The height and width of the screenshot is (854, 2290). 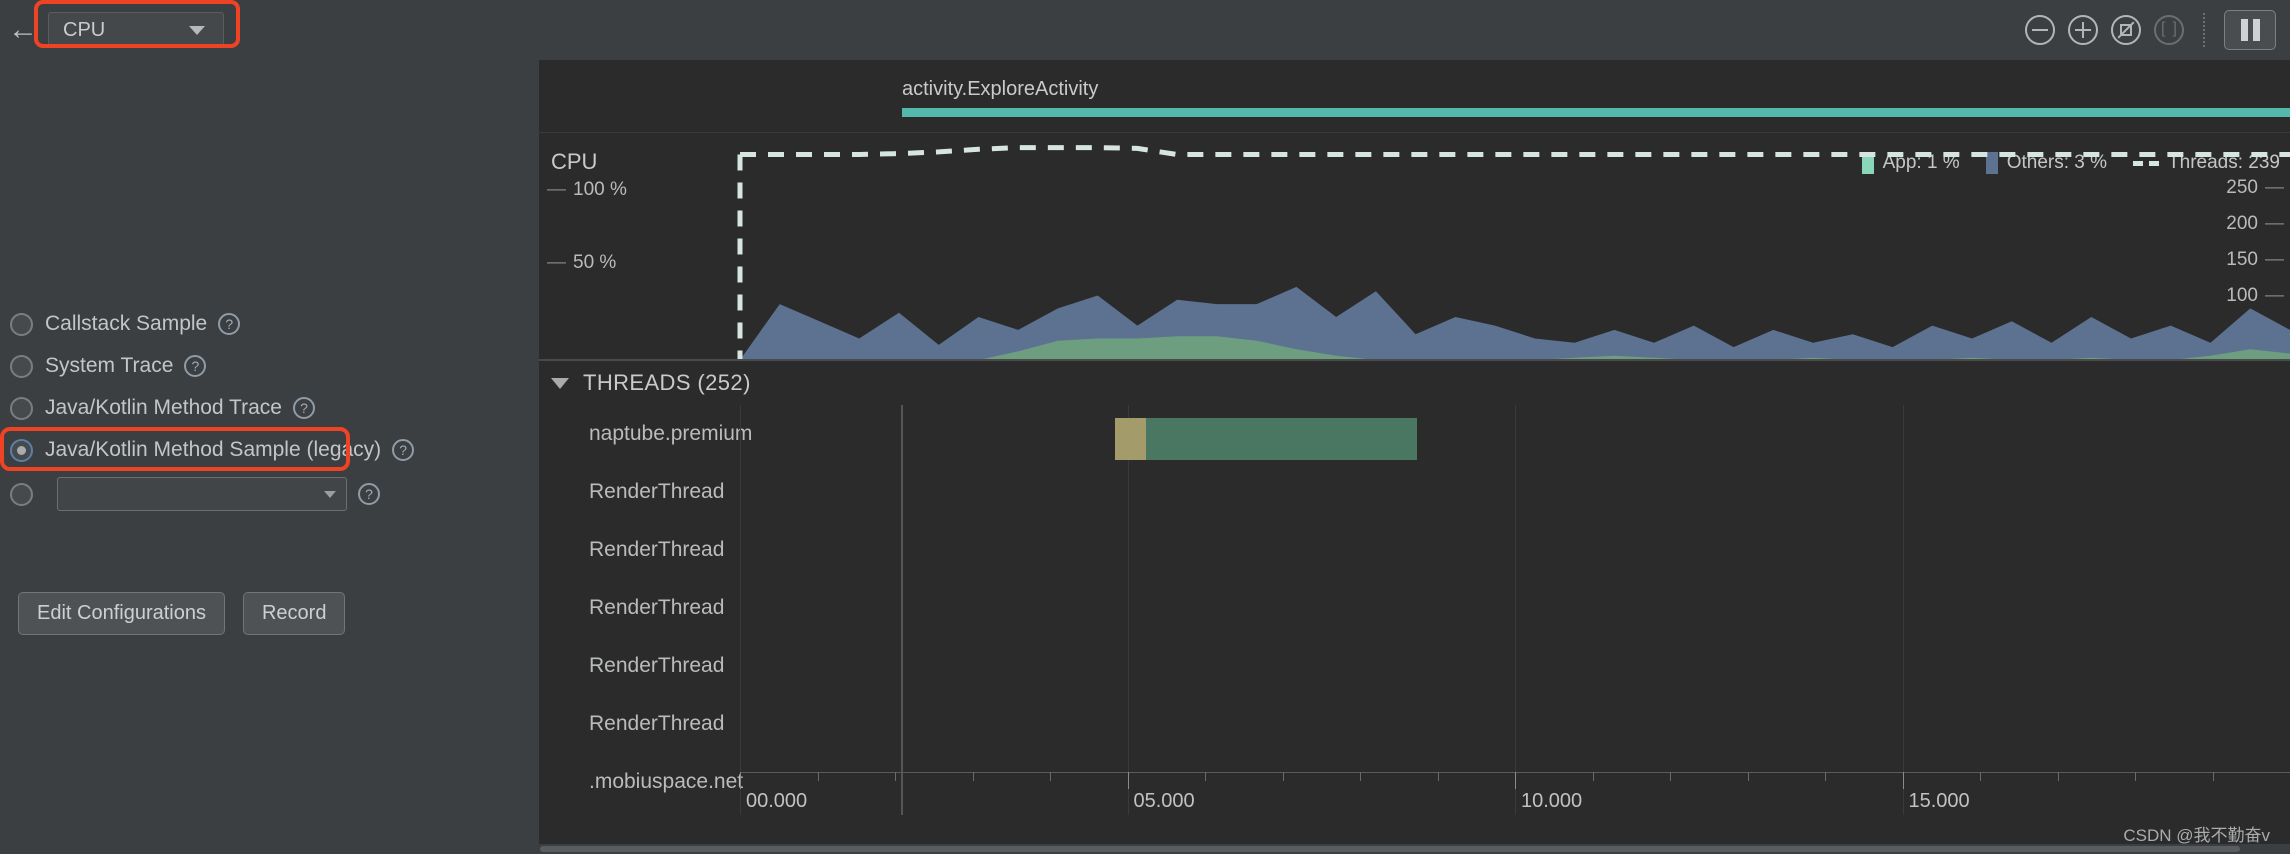 I want to click on radio-label: Callstack Sample, so click(x=126, y=323).